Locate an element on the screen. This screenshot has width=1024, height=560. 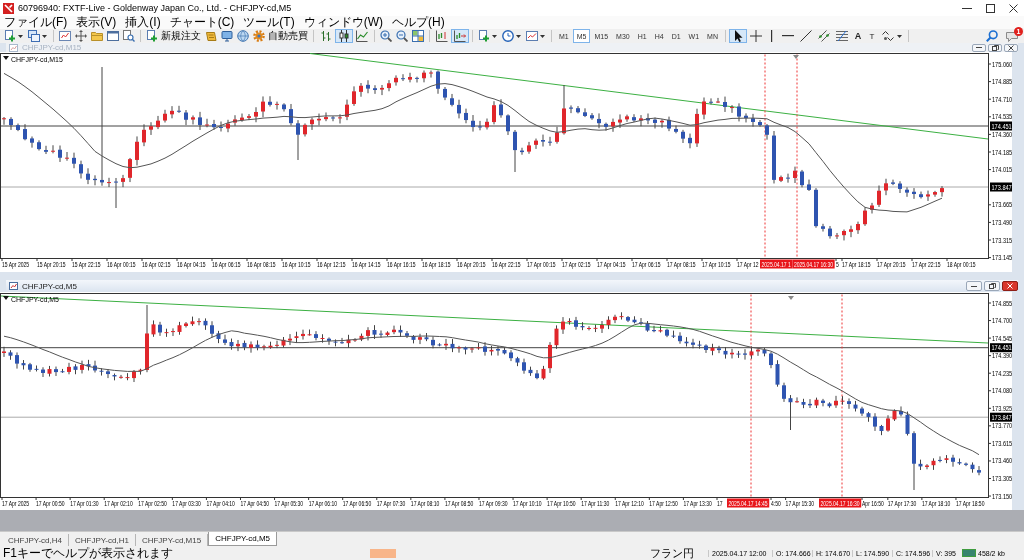
shapes-icon is located at coordinates (887, 36).